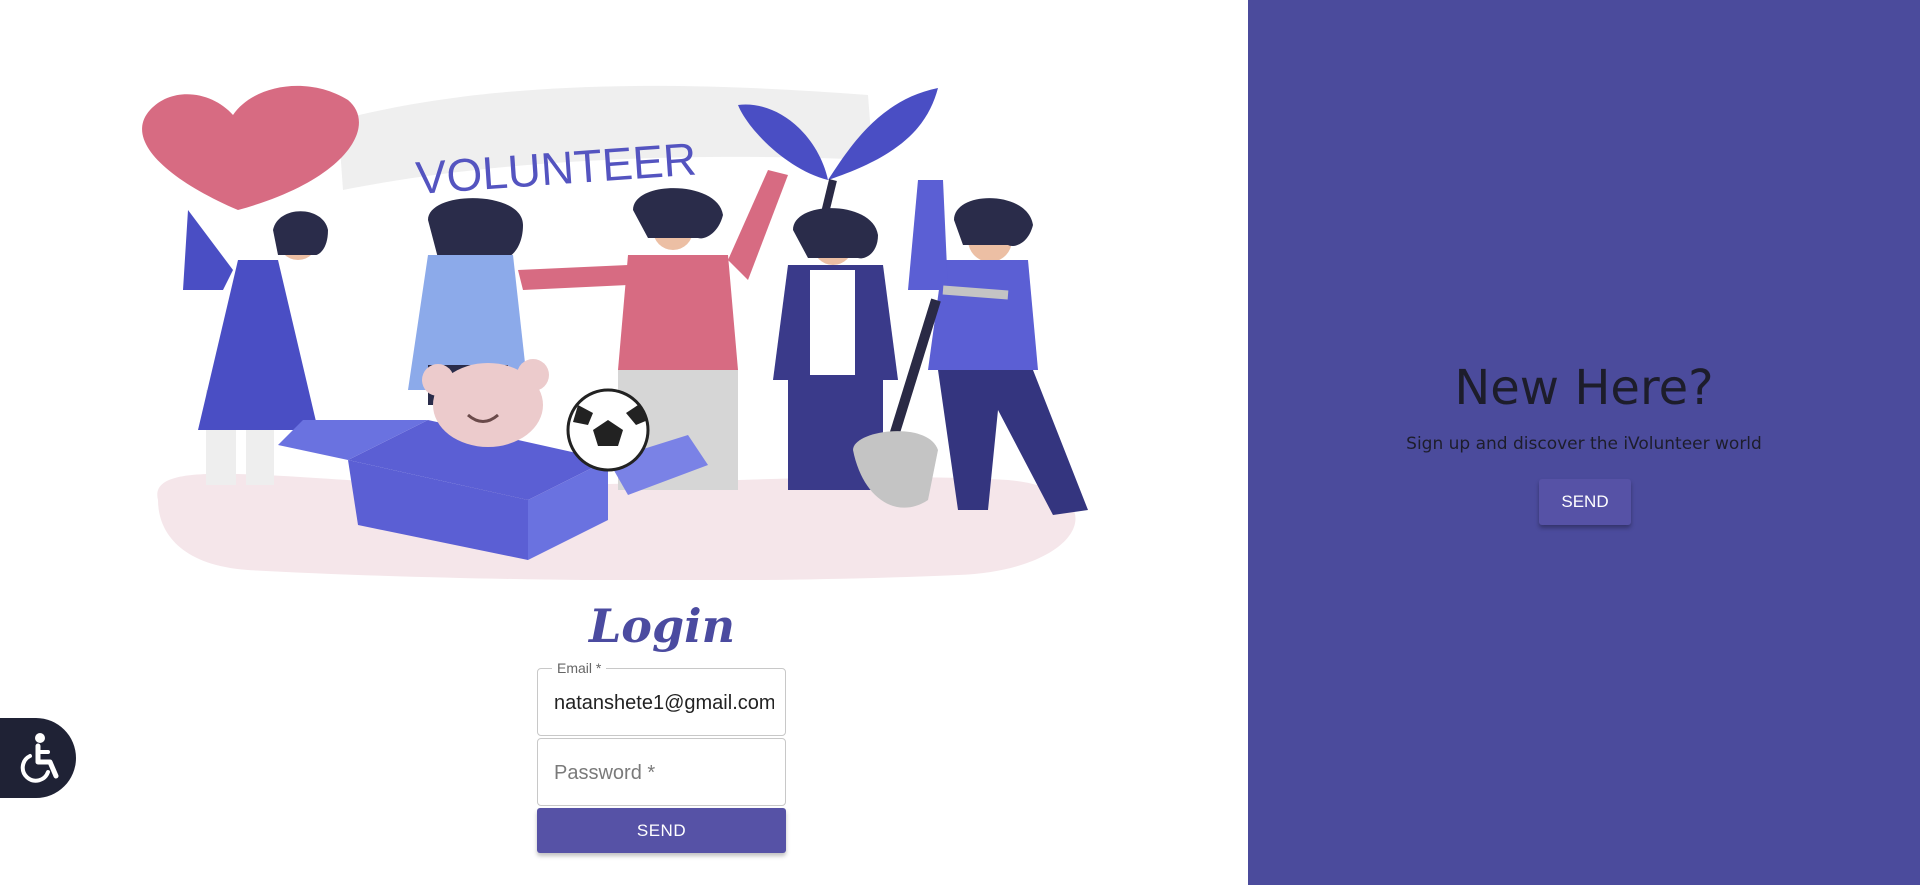 This screenshot has height=885, width=1920. I want to click on email-field: Email *, so click(661, 698).